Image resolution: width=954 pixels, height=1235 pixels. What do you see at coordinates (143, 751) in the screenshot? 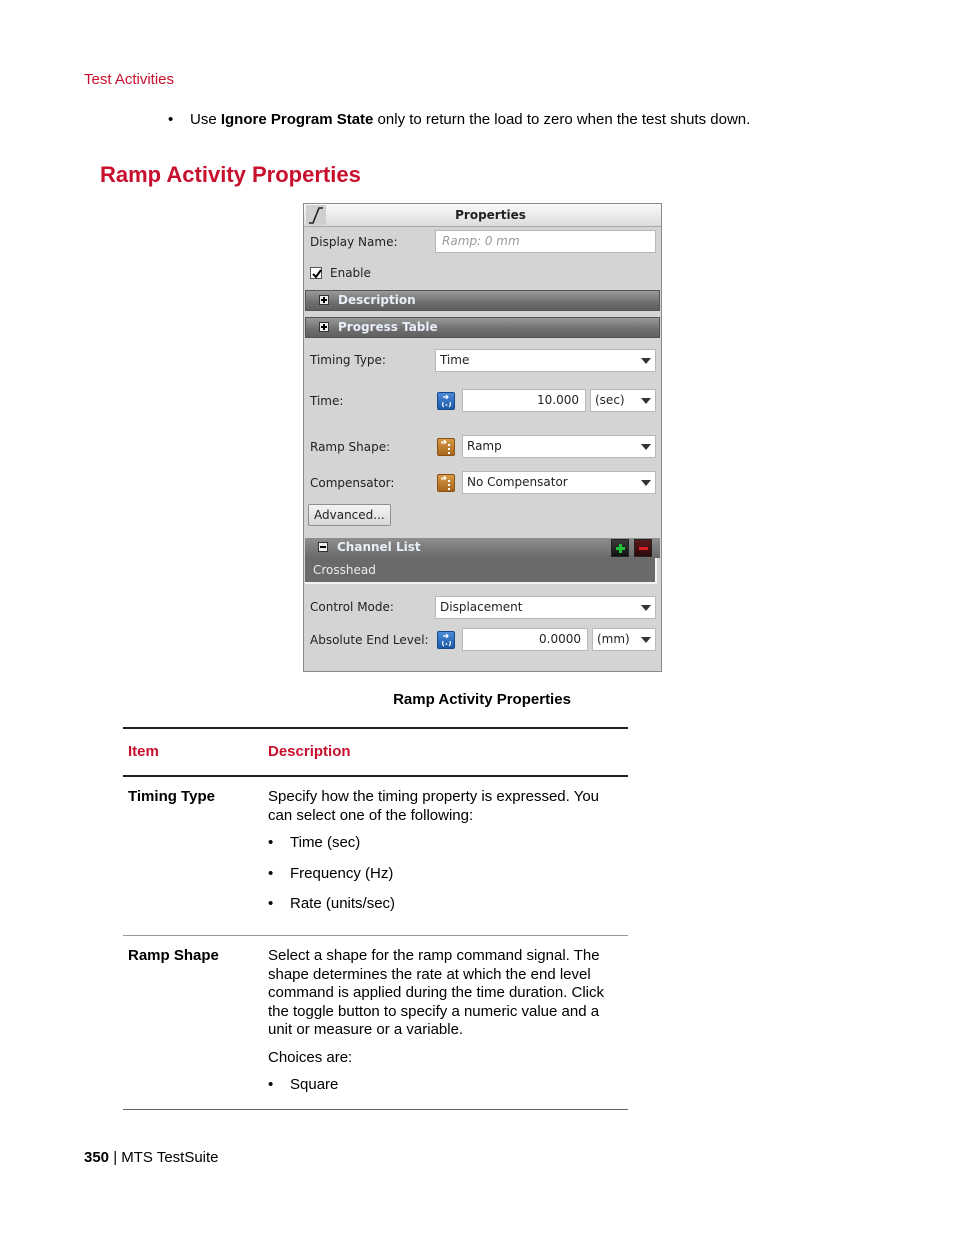
I see `header-item: Item` at bounding box center [143, 751].